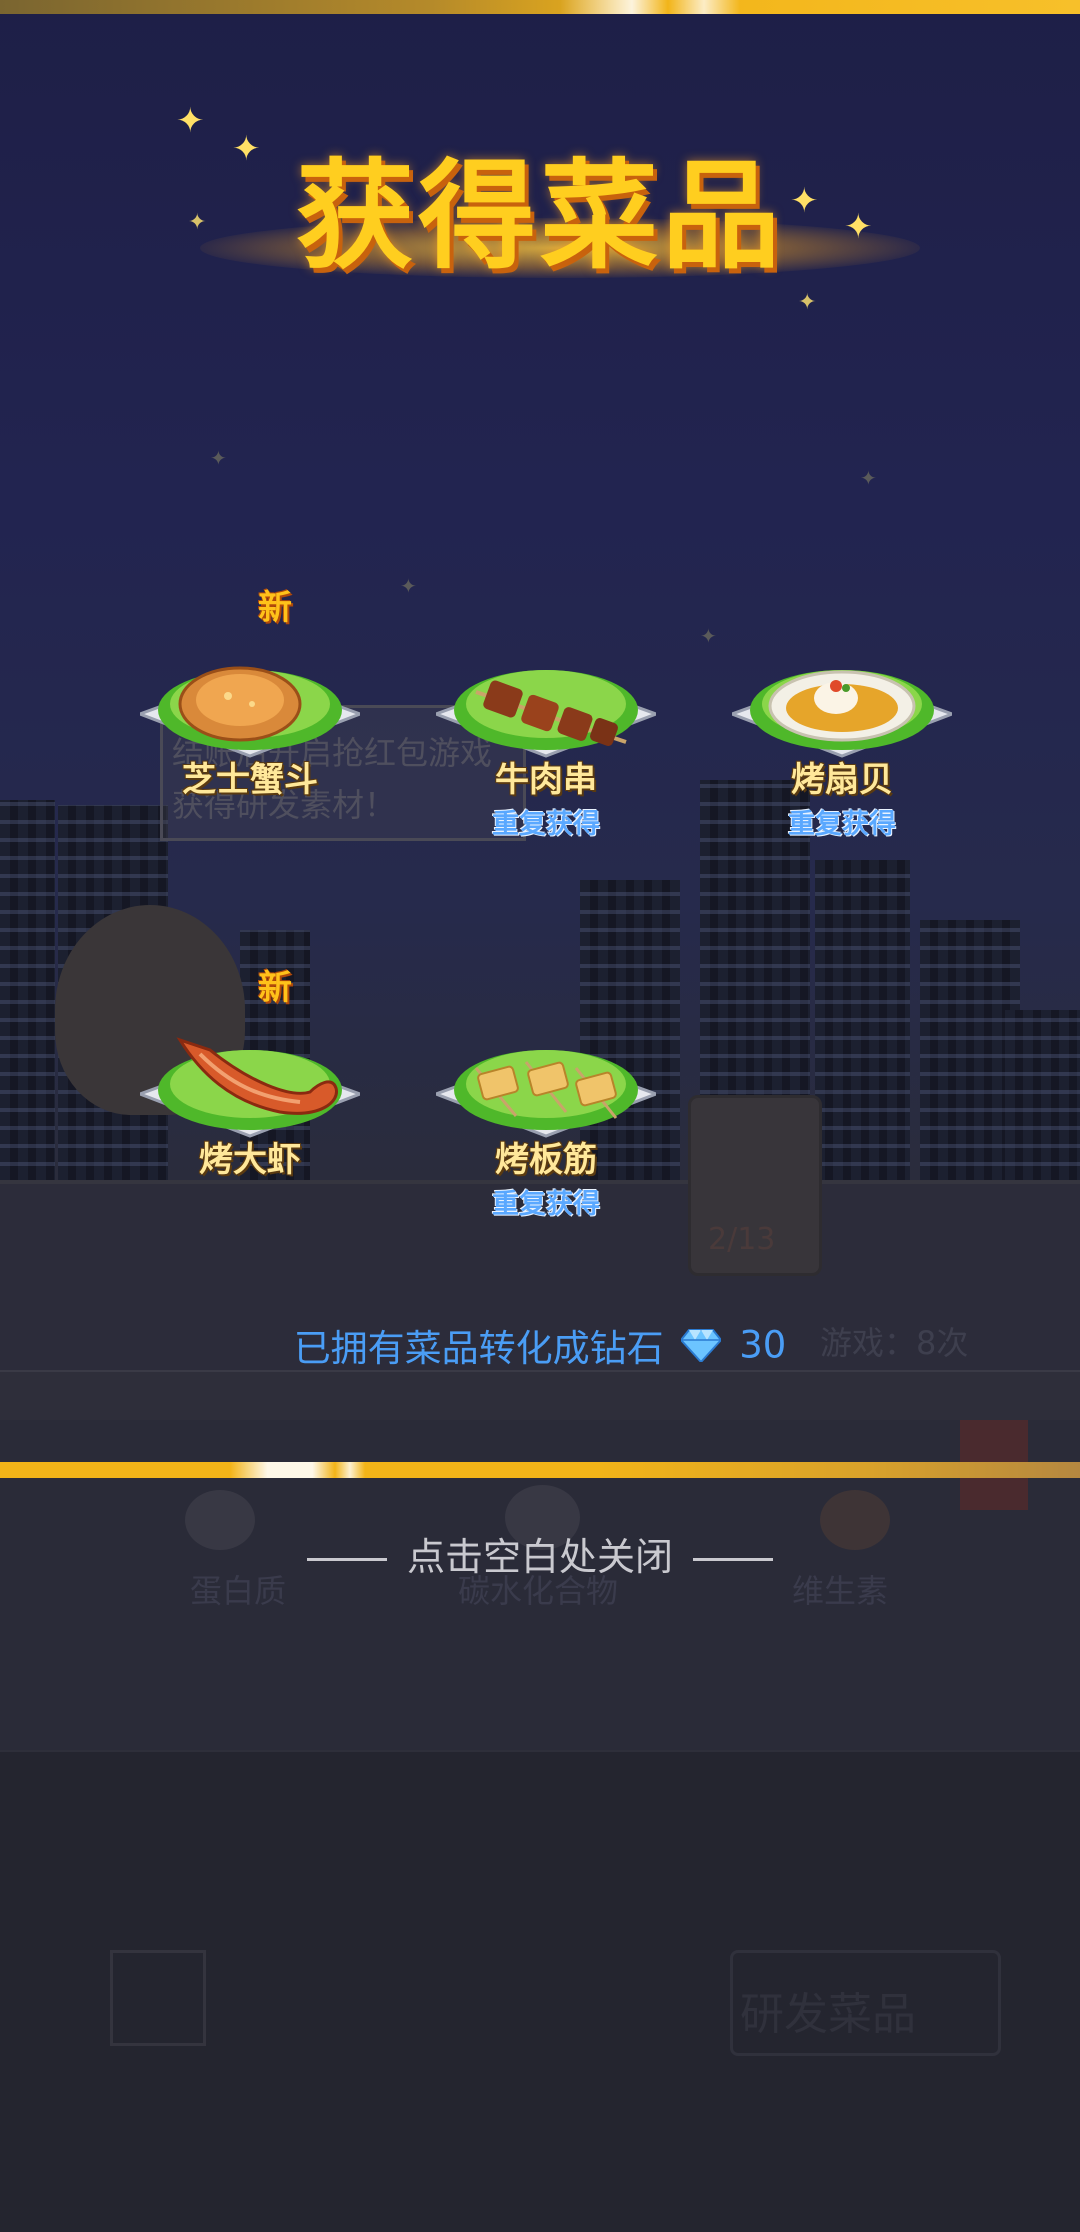  I want to click on divider-gold-bar, so click(540, 1470).